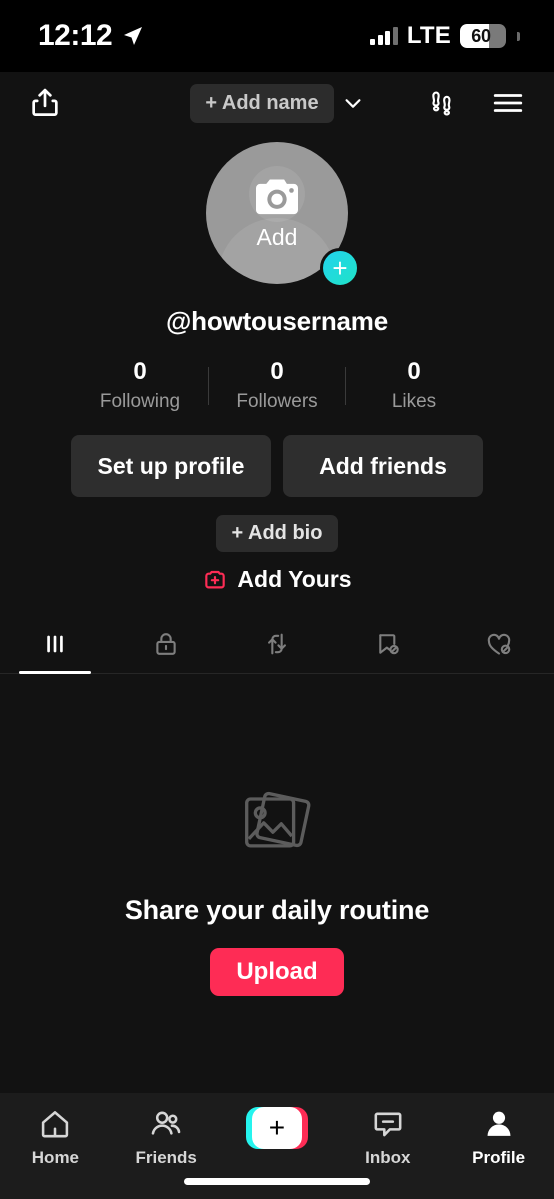 This screenshot has width=554, height=1199. What do you see at coordinates (277, 237) in the screenshot?
I see `avatar-add-label: Add` at bounding box center [277, 237].